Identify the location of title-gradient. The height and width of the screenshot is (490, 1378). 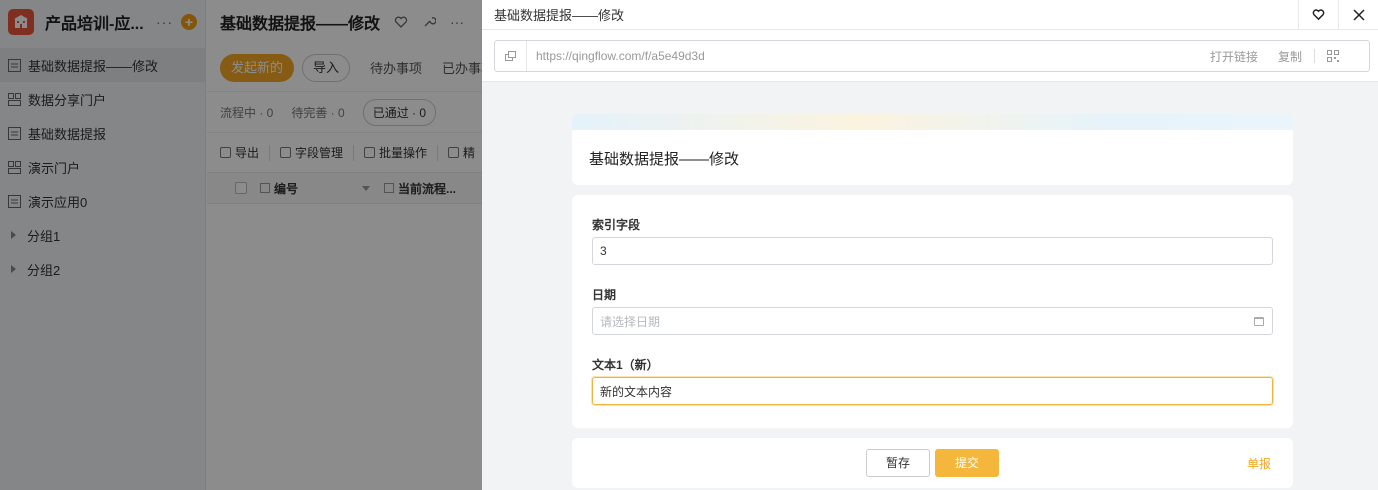
(932, 122).